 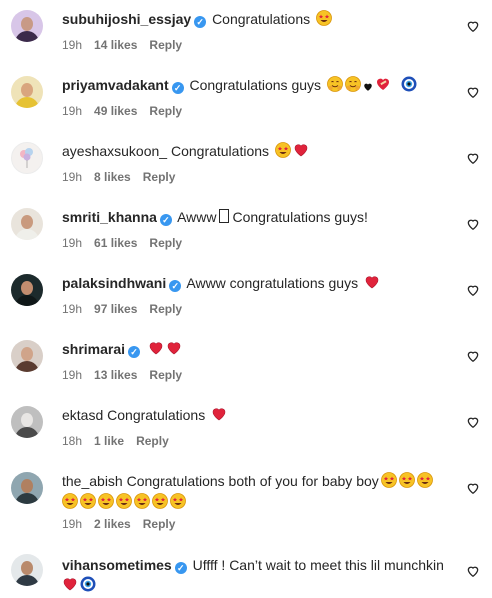 What do you see at coordinates (224, 216) in the screenshot?
I see `missing-glyph-icon` at bounding box center [224, 216].